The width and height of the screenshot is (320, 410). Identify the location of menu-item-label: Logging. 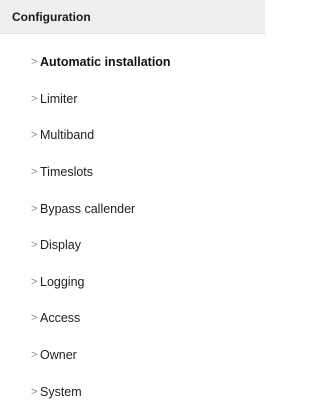
(62, 281).